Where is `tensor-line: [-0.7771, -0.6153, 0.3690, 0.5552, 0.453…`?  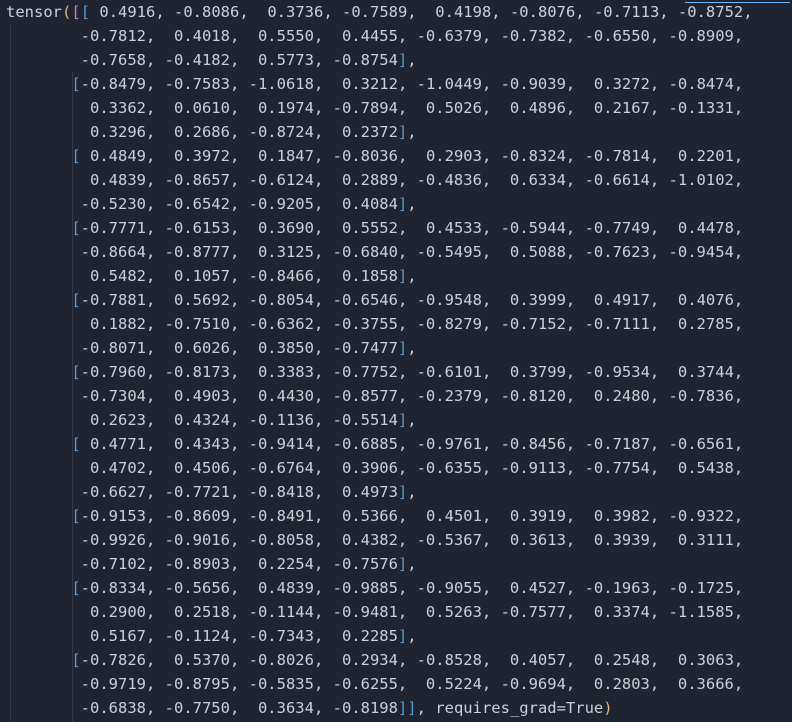
tensor-line: [-0.7771, -0.6153, 0.3690, 0.5552, 0.453… is located at coordinates (407, 228).